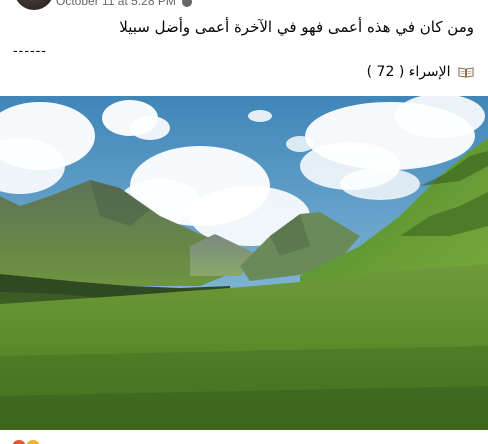 The height and width of the screenshot is (444, 488). What do you see at coordinates (244, 6) in the screenshot?
I see `post-header: October 11 at 5:28 PM` at bounding box center [244, 6].